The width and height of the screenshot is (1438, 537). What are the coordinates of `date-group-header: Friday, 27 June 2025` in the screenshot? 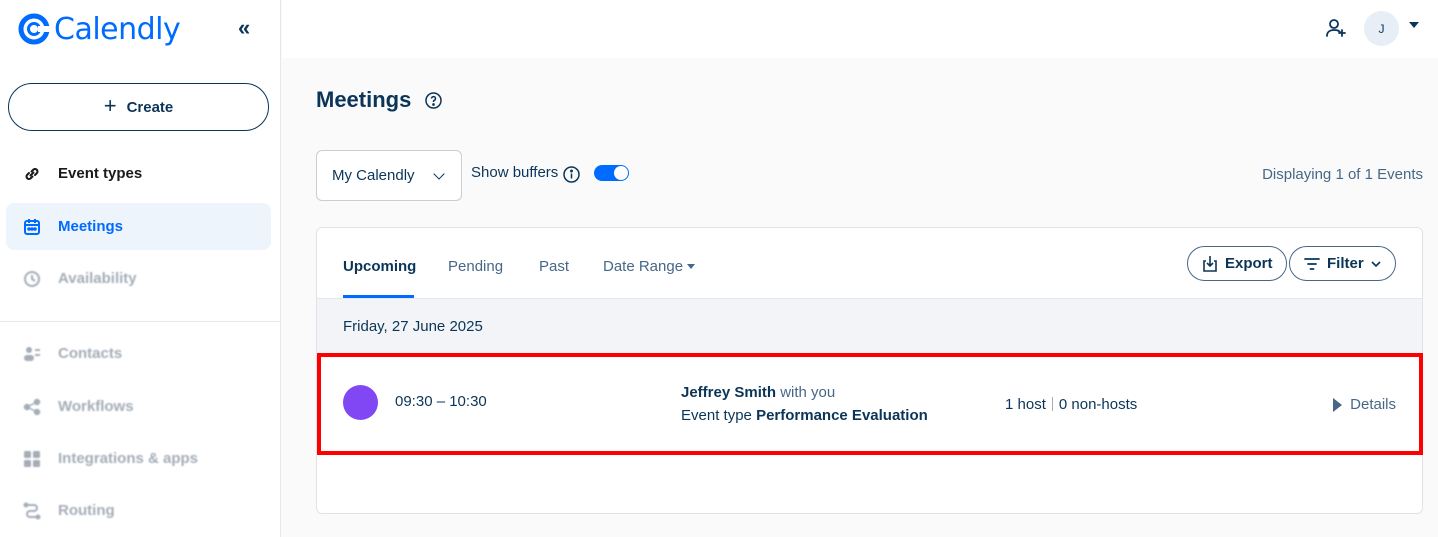 It's located at (869, 326).